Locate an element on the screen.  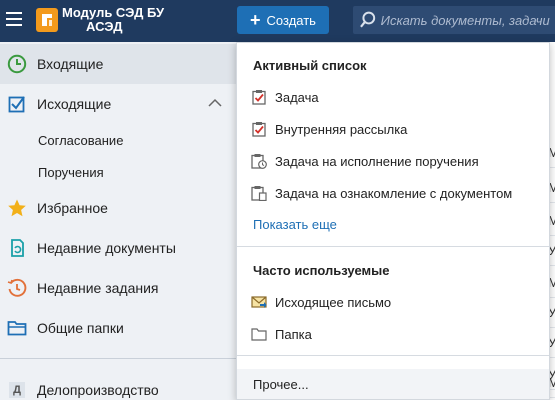
sidebar-item-label: Недавние задания is located at coordinates (98, 288).